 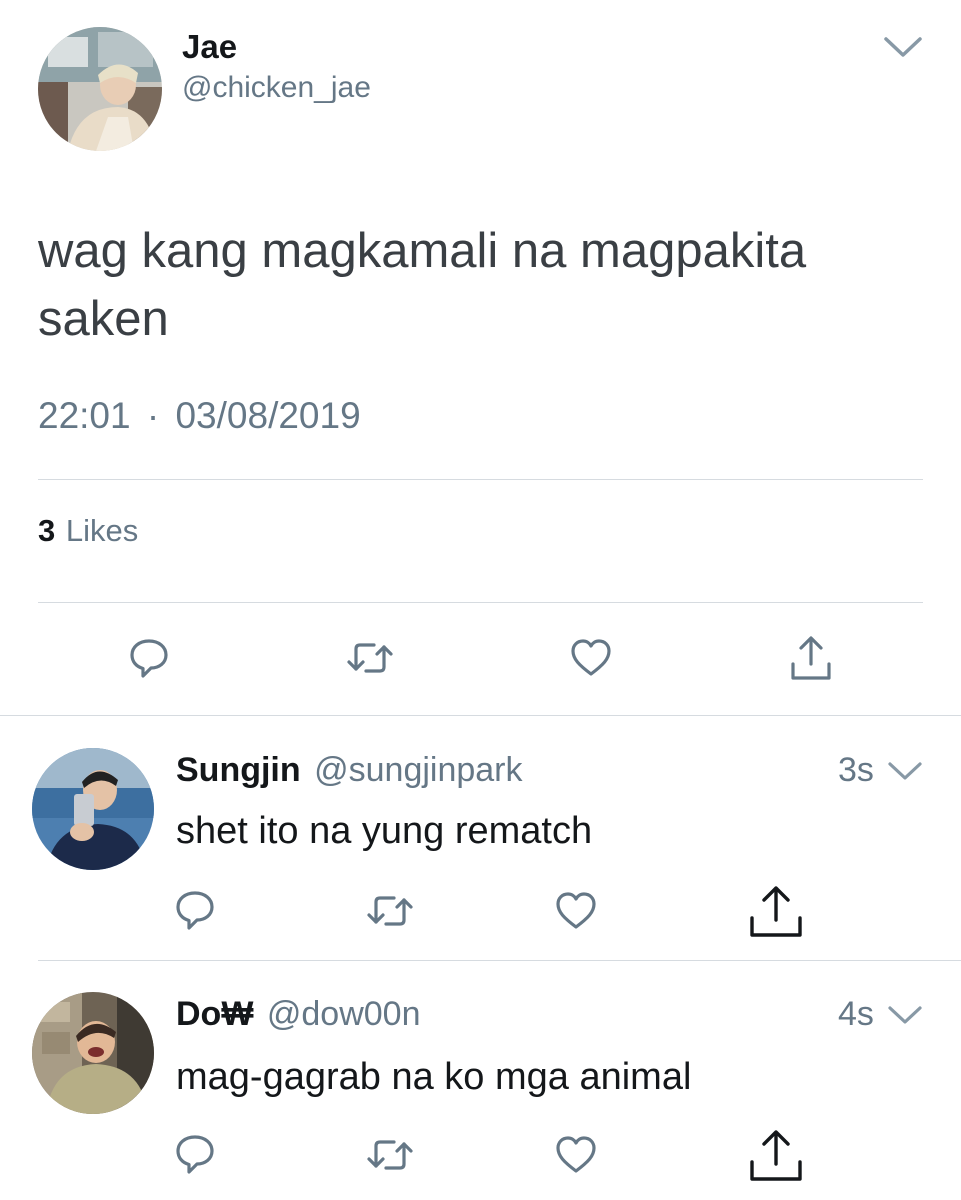 I want to click on reply-header: Sungjin @sungjinpark, so click(x=349, y=770).